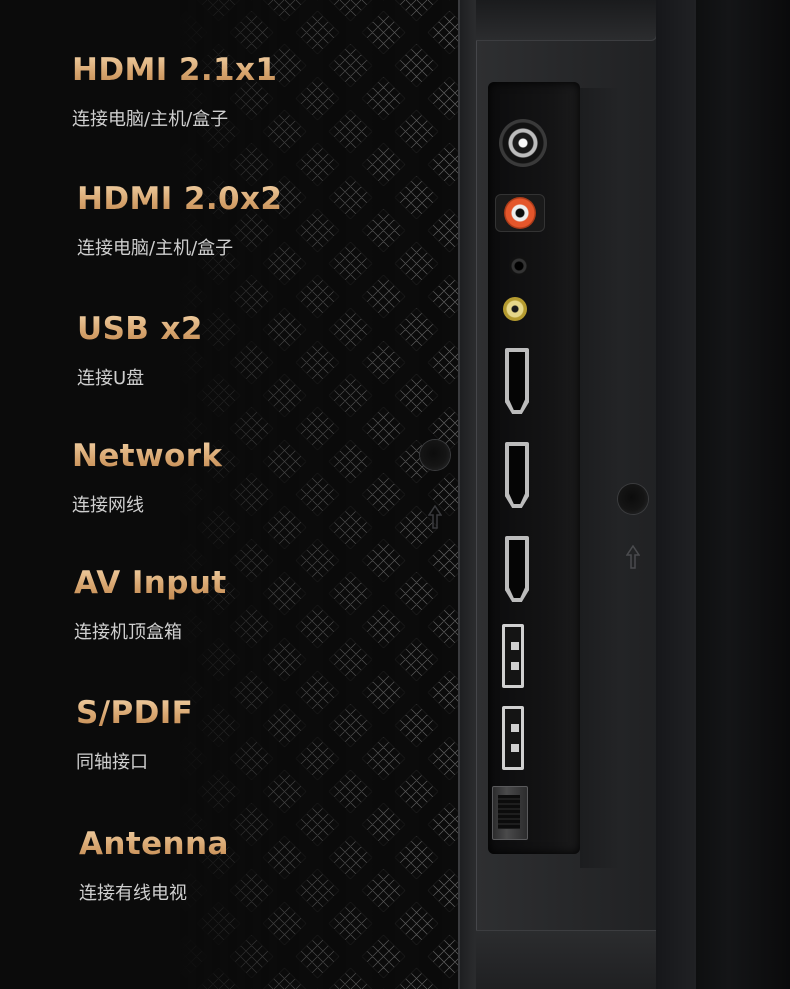 This screenshot has width=790, height=989. What do you see at coordinates (140, 329) in the screenshot?
I see `feature-title: USB x2` at bounding box center [140, 329].